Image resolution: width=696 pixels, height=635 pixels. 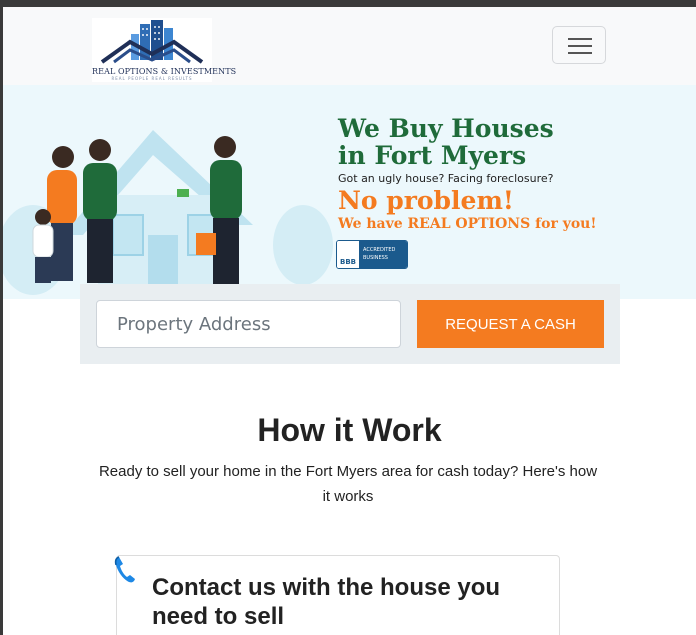 I want to click on hero-title: We Buy Houses in Fort Myers, so click(x=446, y=142).